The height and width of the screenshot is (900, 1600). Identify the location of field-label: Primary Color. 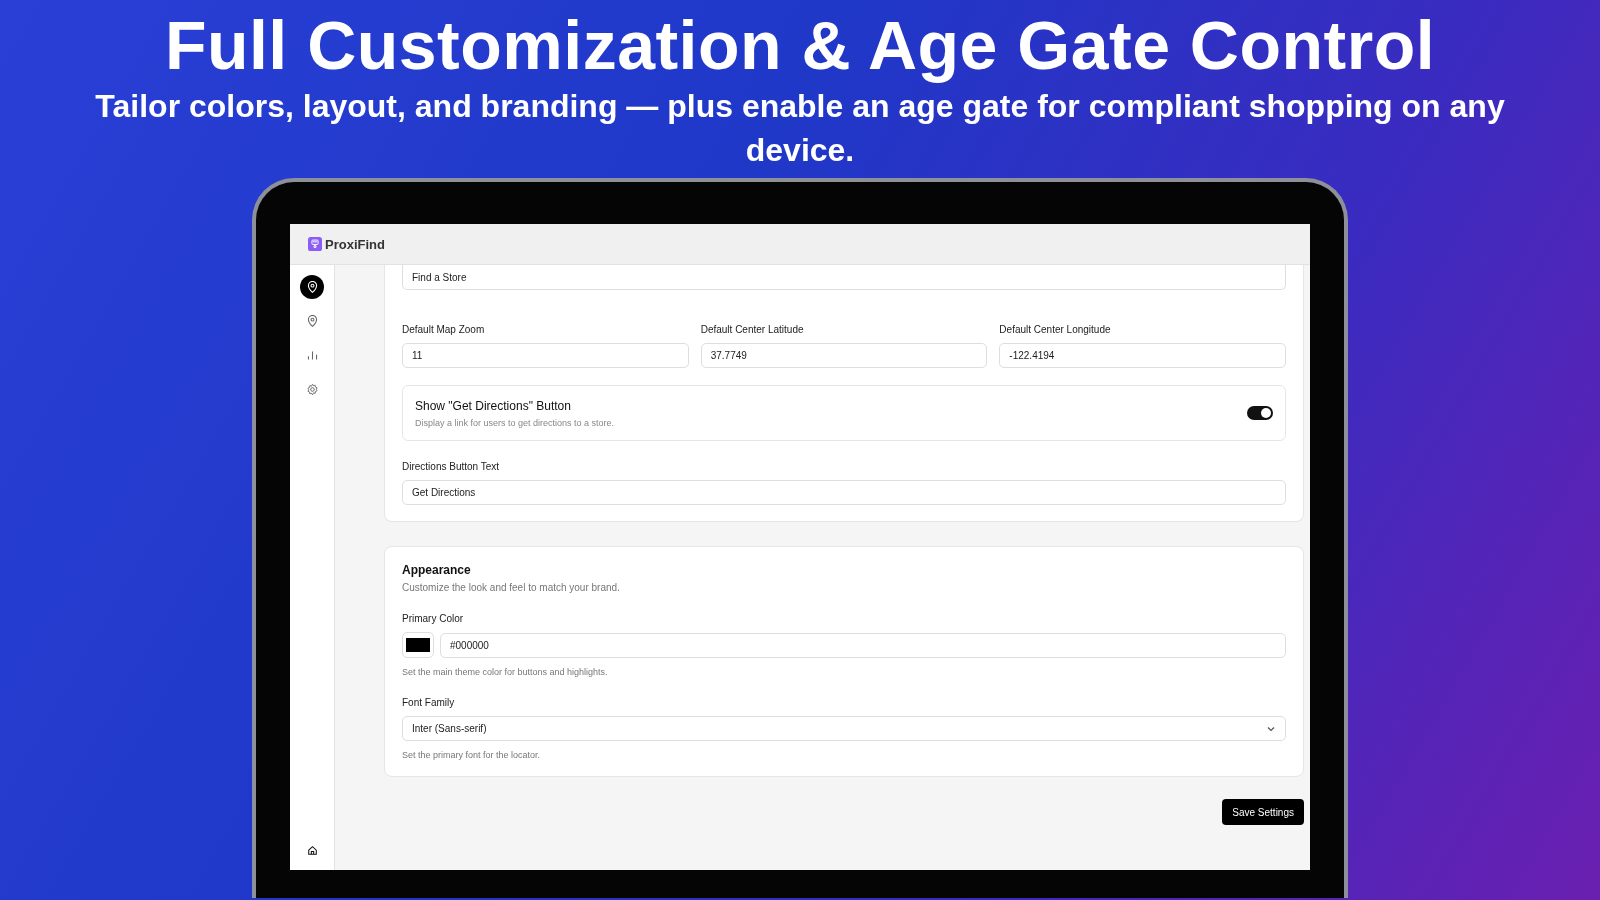
(433, 618).